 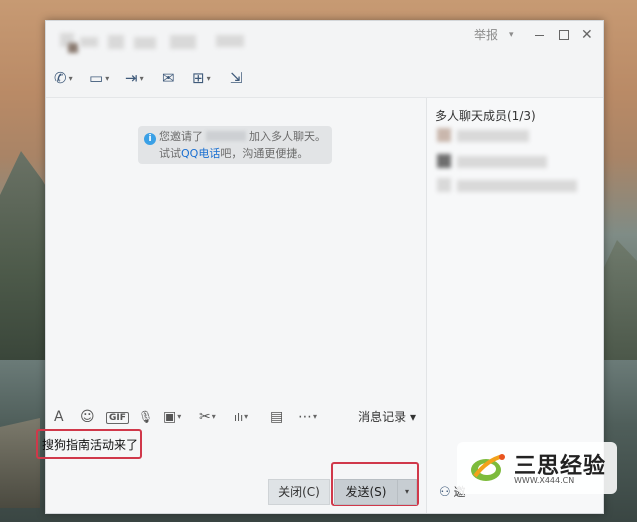 What do you see at coordinates (485, 116) in the screenshot?
I see `member-panel-title: 多人聊天成员(1/3)` at bounding box center [485, 116].